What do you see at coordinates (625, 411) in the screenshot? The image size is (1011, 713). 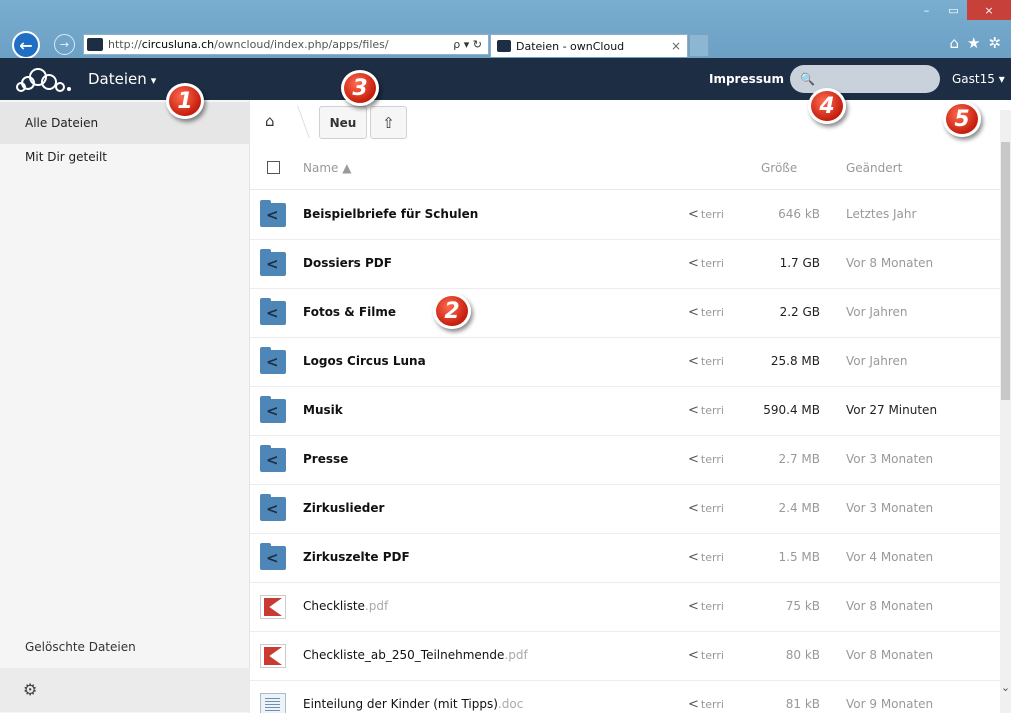 I see `file-row: < Musik < terri 590.4 MB Vor 27 Minuten` at bounding box center [625, 411].